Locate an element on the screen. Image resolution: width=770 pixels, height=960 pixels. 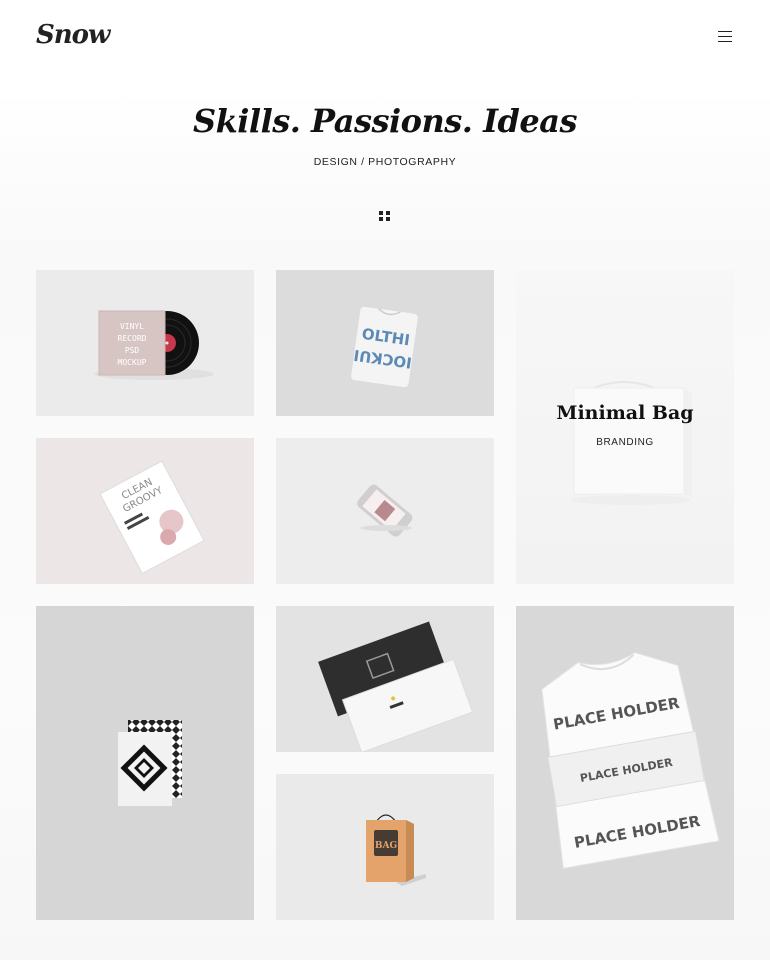
site-logo: Snow is located at coordinates (73, 35).